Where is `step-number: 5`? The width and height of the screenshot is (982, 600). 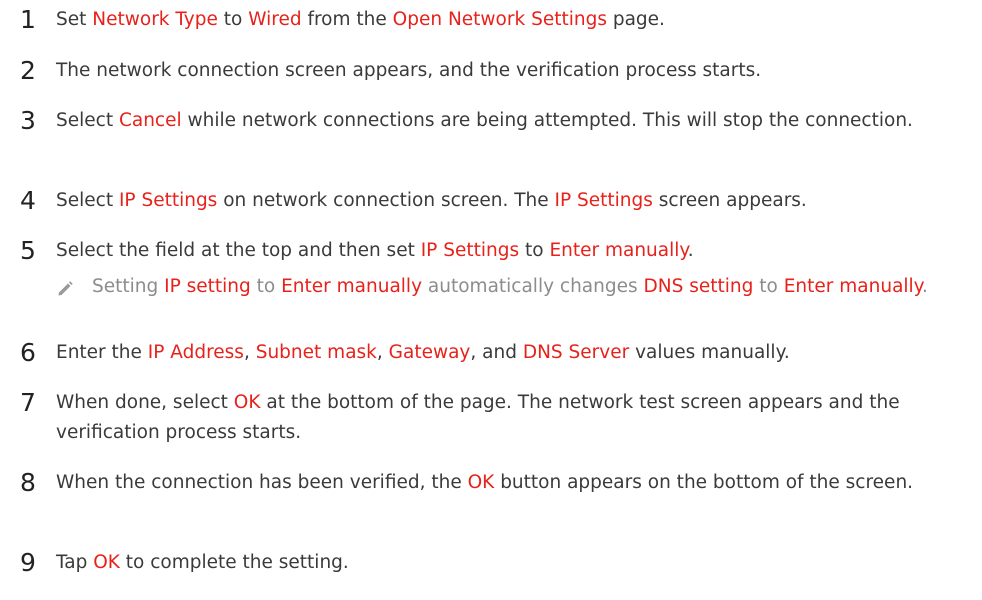 step-number: 5 is located at coordinates (28, 250).